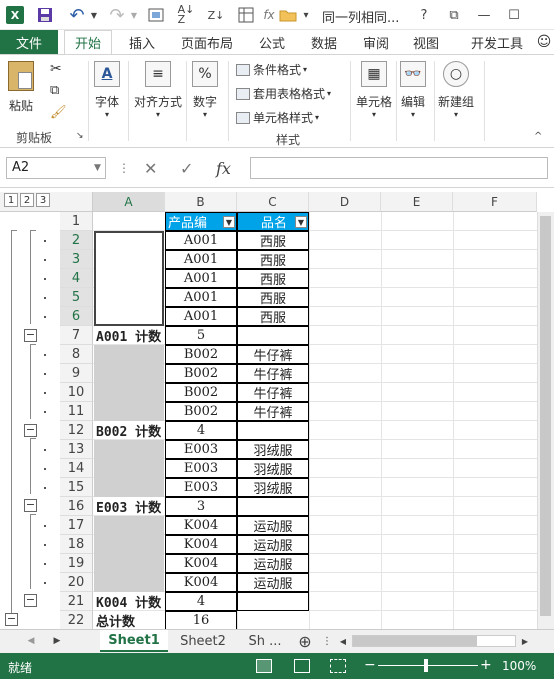  What do you see at coordinates (21, 87) in the screenshot?
I see `paste-button: 粘贴` at bounding box center [21, 87].